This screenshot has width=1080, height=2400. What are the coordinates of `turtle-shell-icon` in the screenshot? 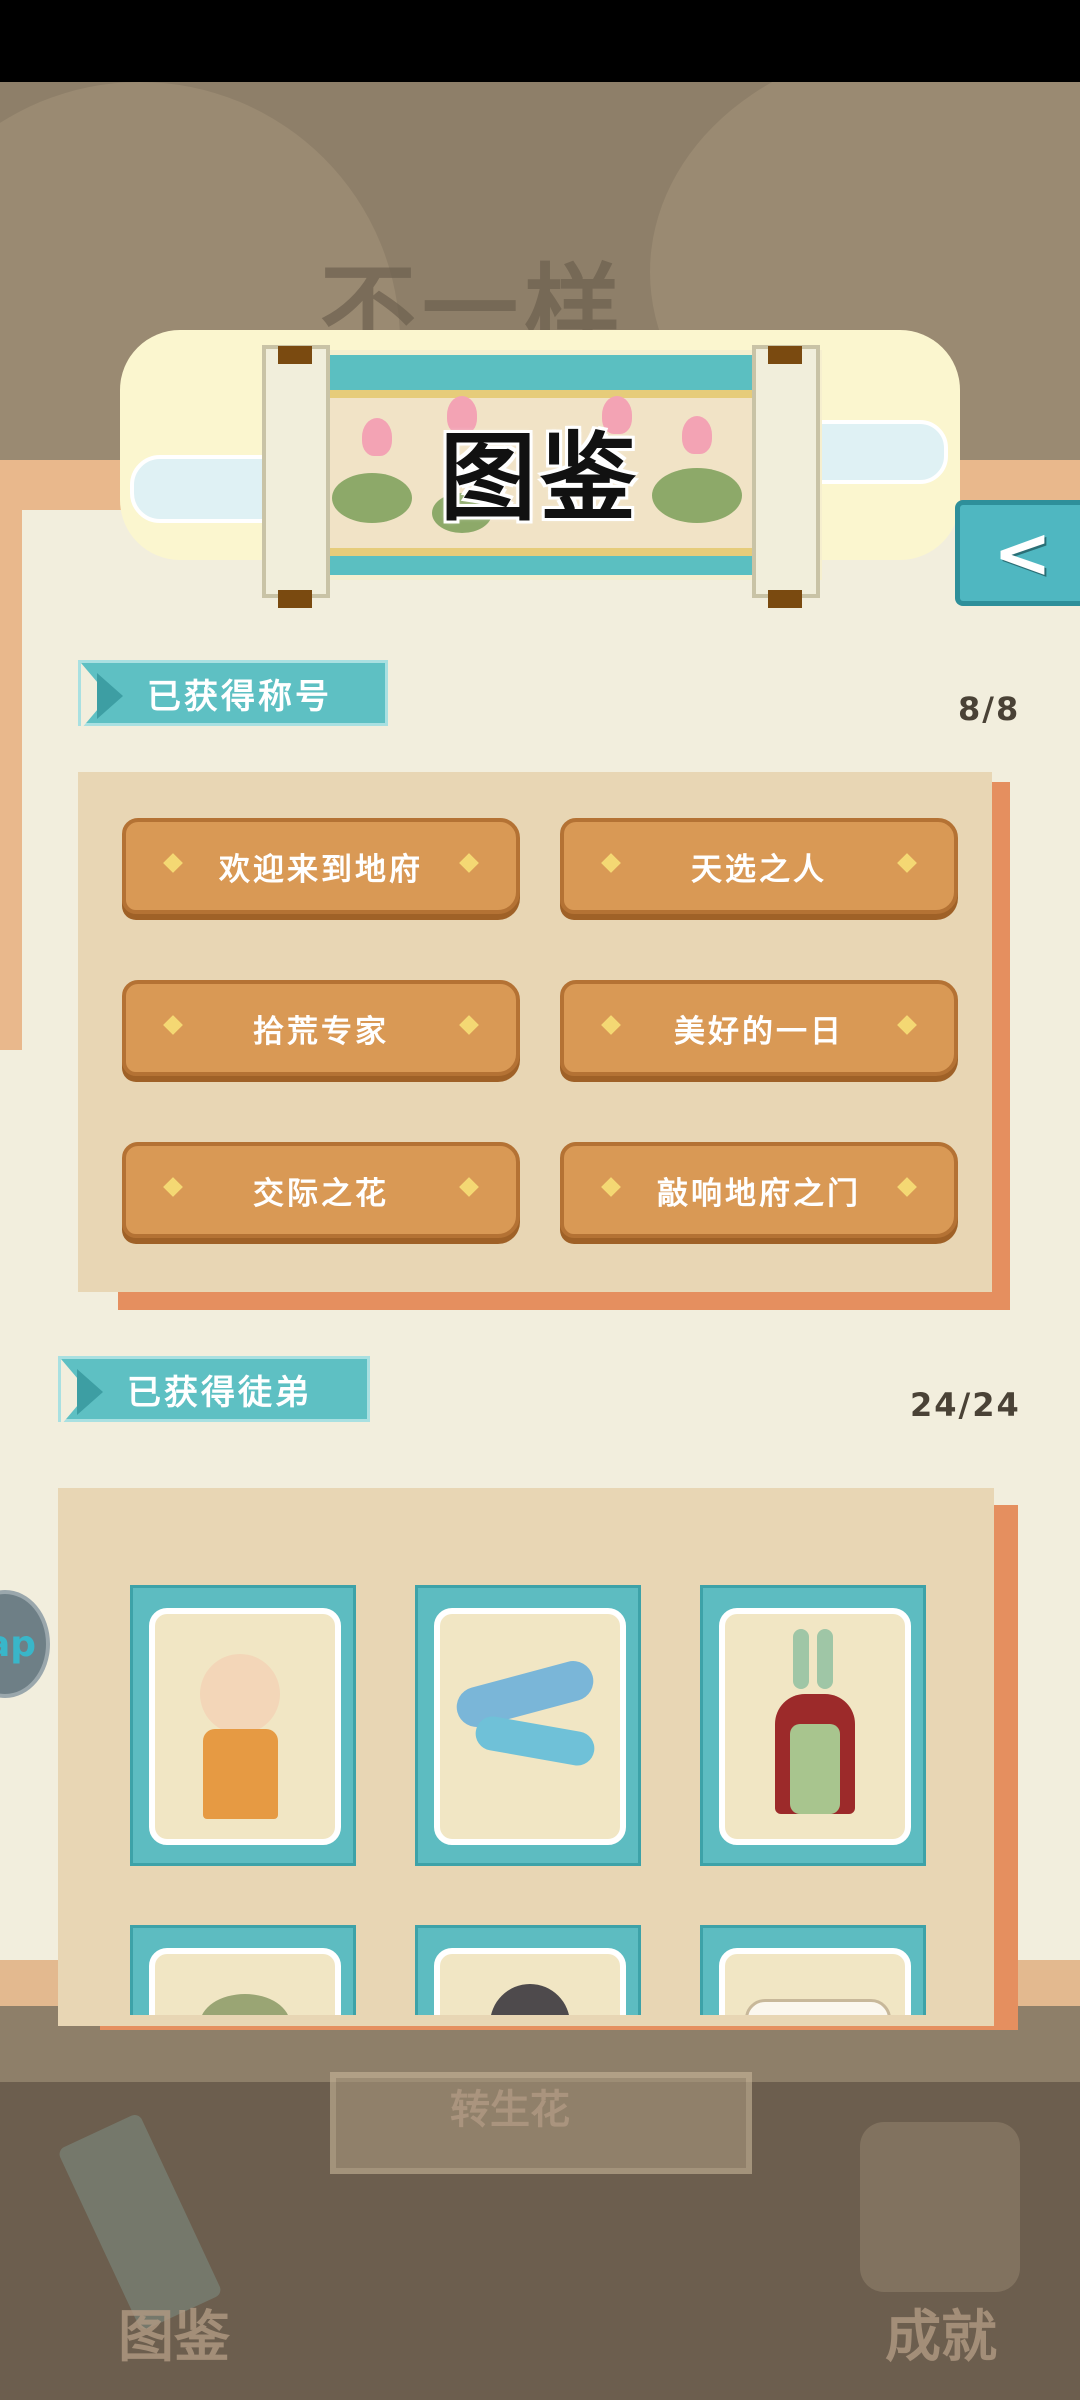 It's located at (245, 2004).